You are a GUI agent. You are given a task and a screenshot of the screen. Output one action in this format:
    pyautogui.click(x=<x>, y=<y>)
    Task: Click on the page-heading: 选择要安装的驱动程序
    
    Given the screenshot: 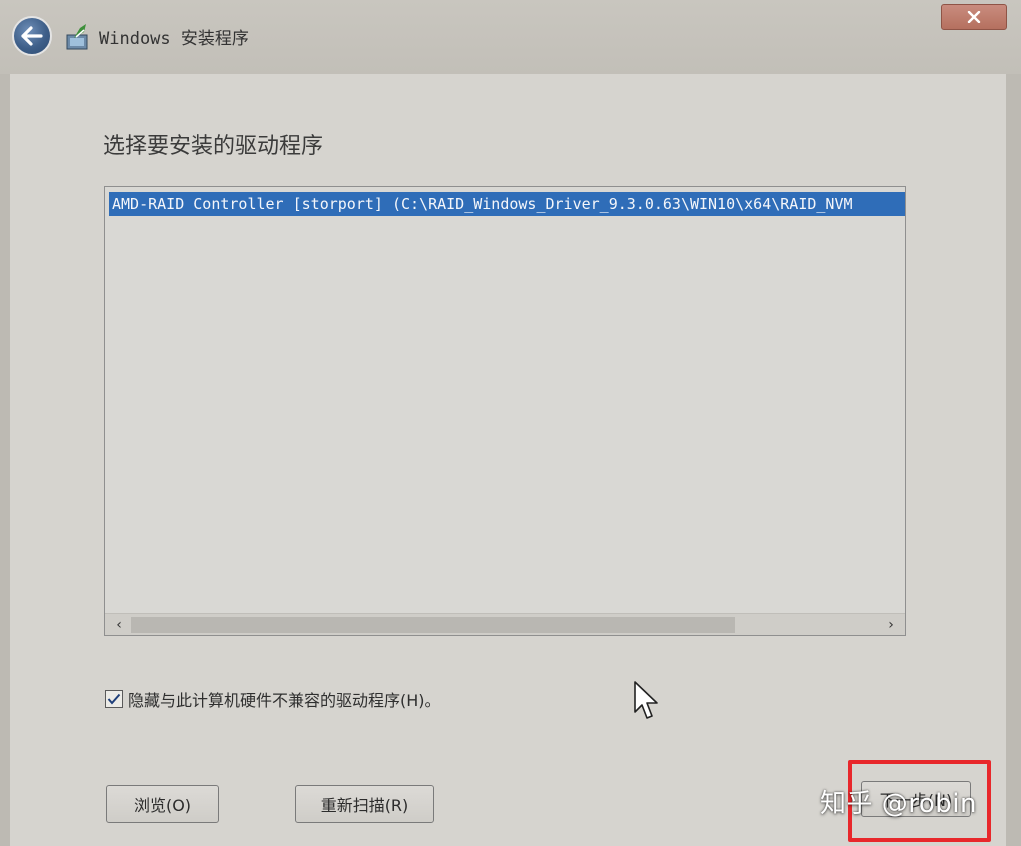 What is the action you would take?
    pyautogui.click(x=213, y=146)
    